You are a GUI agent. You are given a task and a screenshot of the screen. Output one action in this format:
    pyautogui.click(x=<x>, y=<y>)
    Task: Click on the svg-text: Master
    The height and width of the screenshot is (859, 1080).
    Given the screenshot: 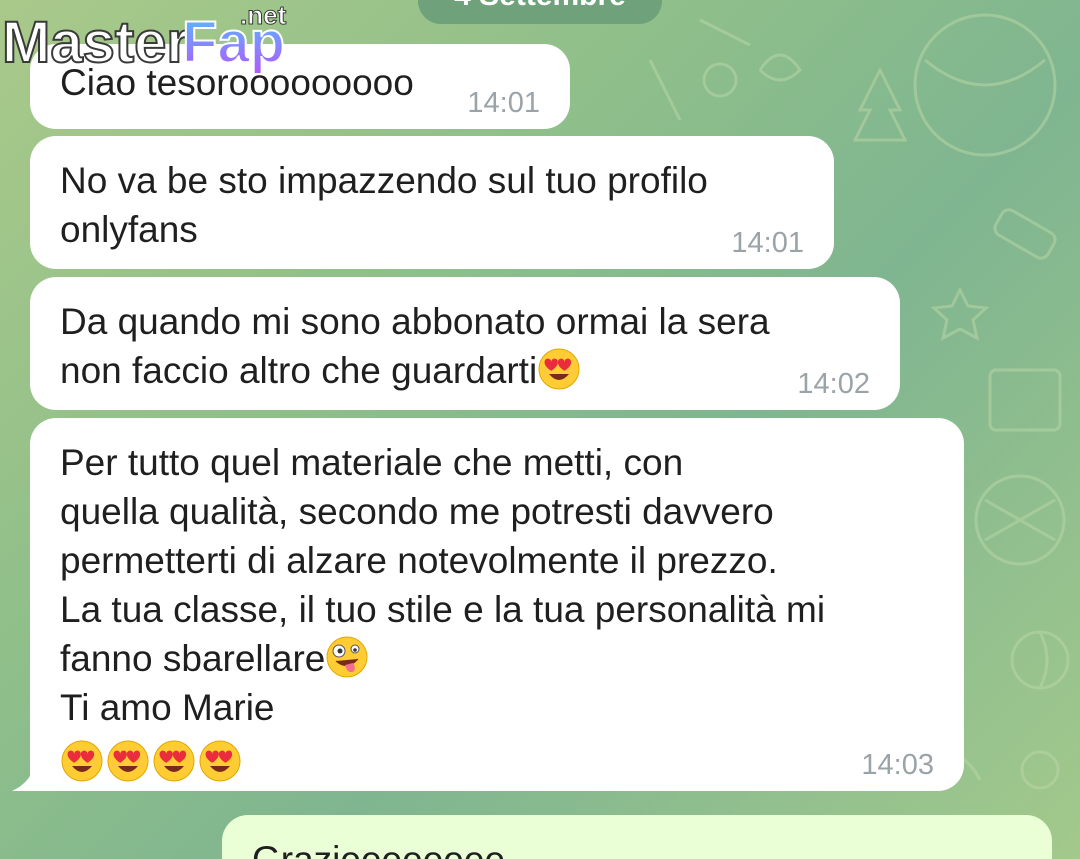 What is the action you would take?
    pyautogui.click(x=95, y=42)
    